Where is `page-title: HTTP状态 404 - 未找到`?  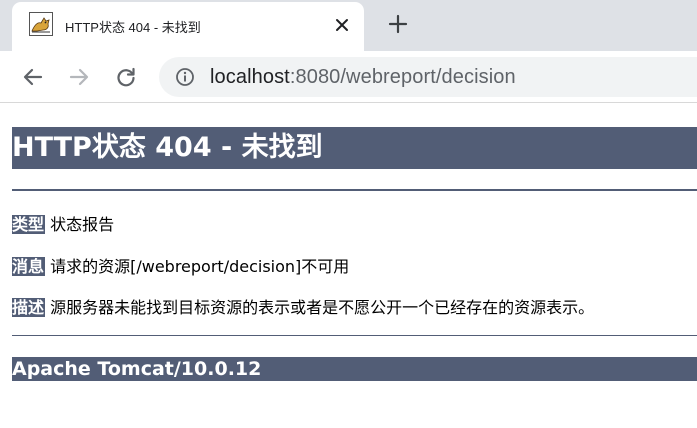 page-title: HTTP状态 404 - 未找到 is located at coordinates (354, 148).